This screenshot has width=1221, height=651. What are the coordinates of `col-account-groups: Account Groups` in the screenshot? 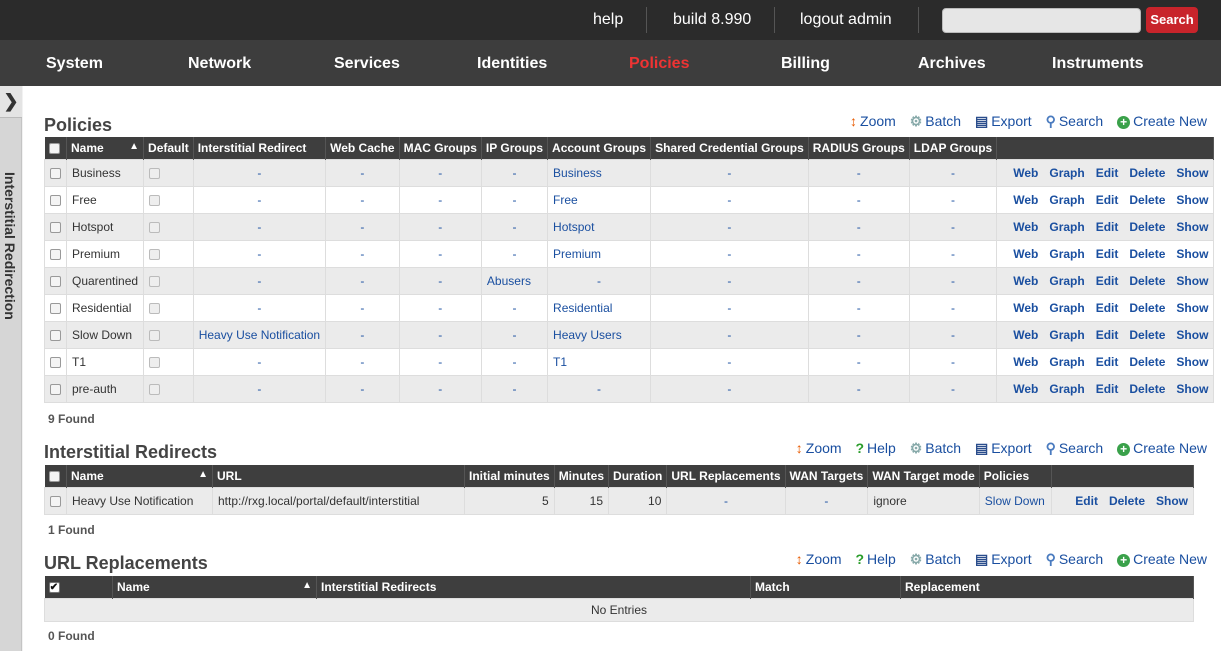 It's located at (599, 148).